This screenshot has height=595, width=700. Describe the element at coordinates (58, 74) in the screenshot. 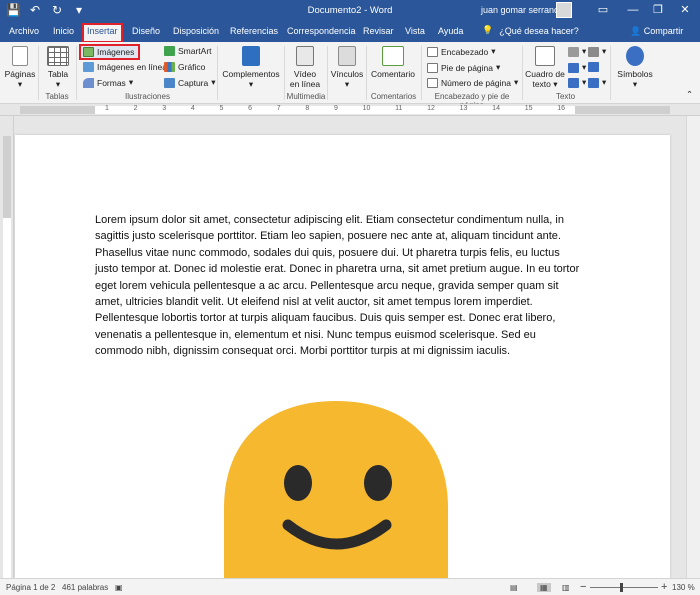

I see `tabla-label: Tabla` at that location.